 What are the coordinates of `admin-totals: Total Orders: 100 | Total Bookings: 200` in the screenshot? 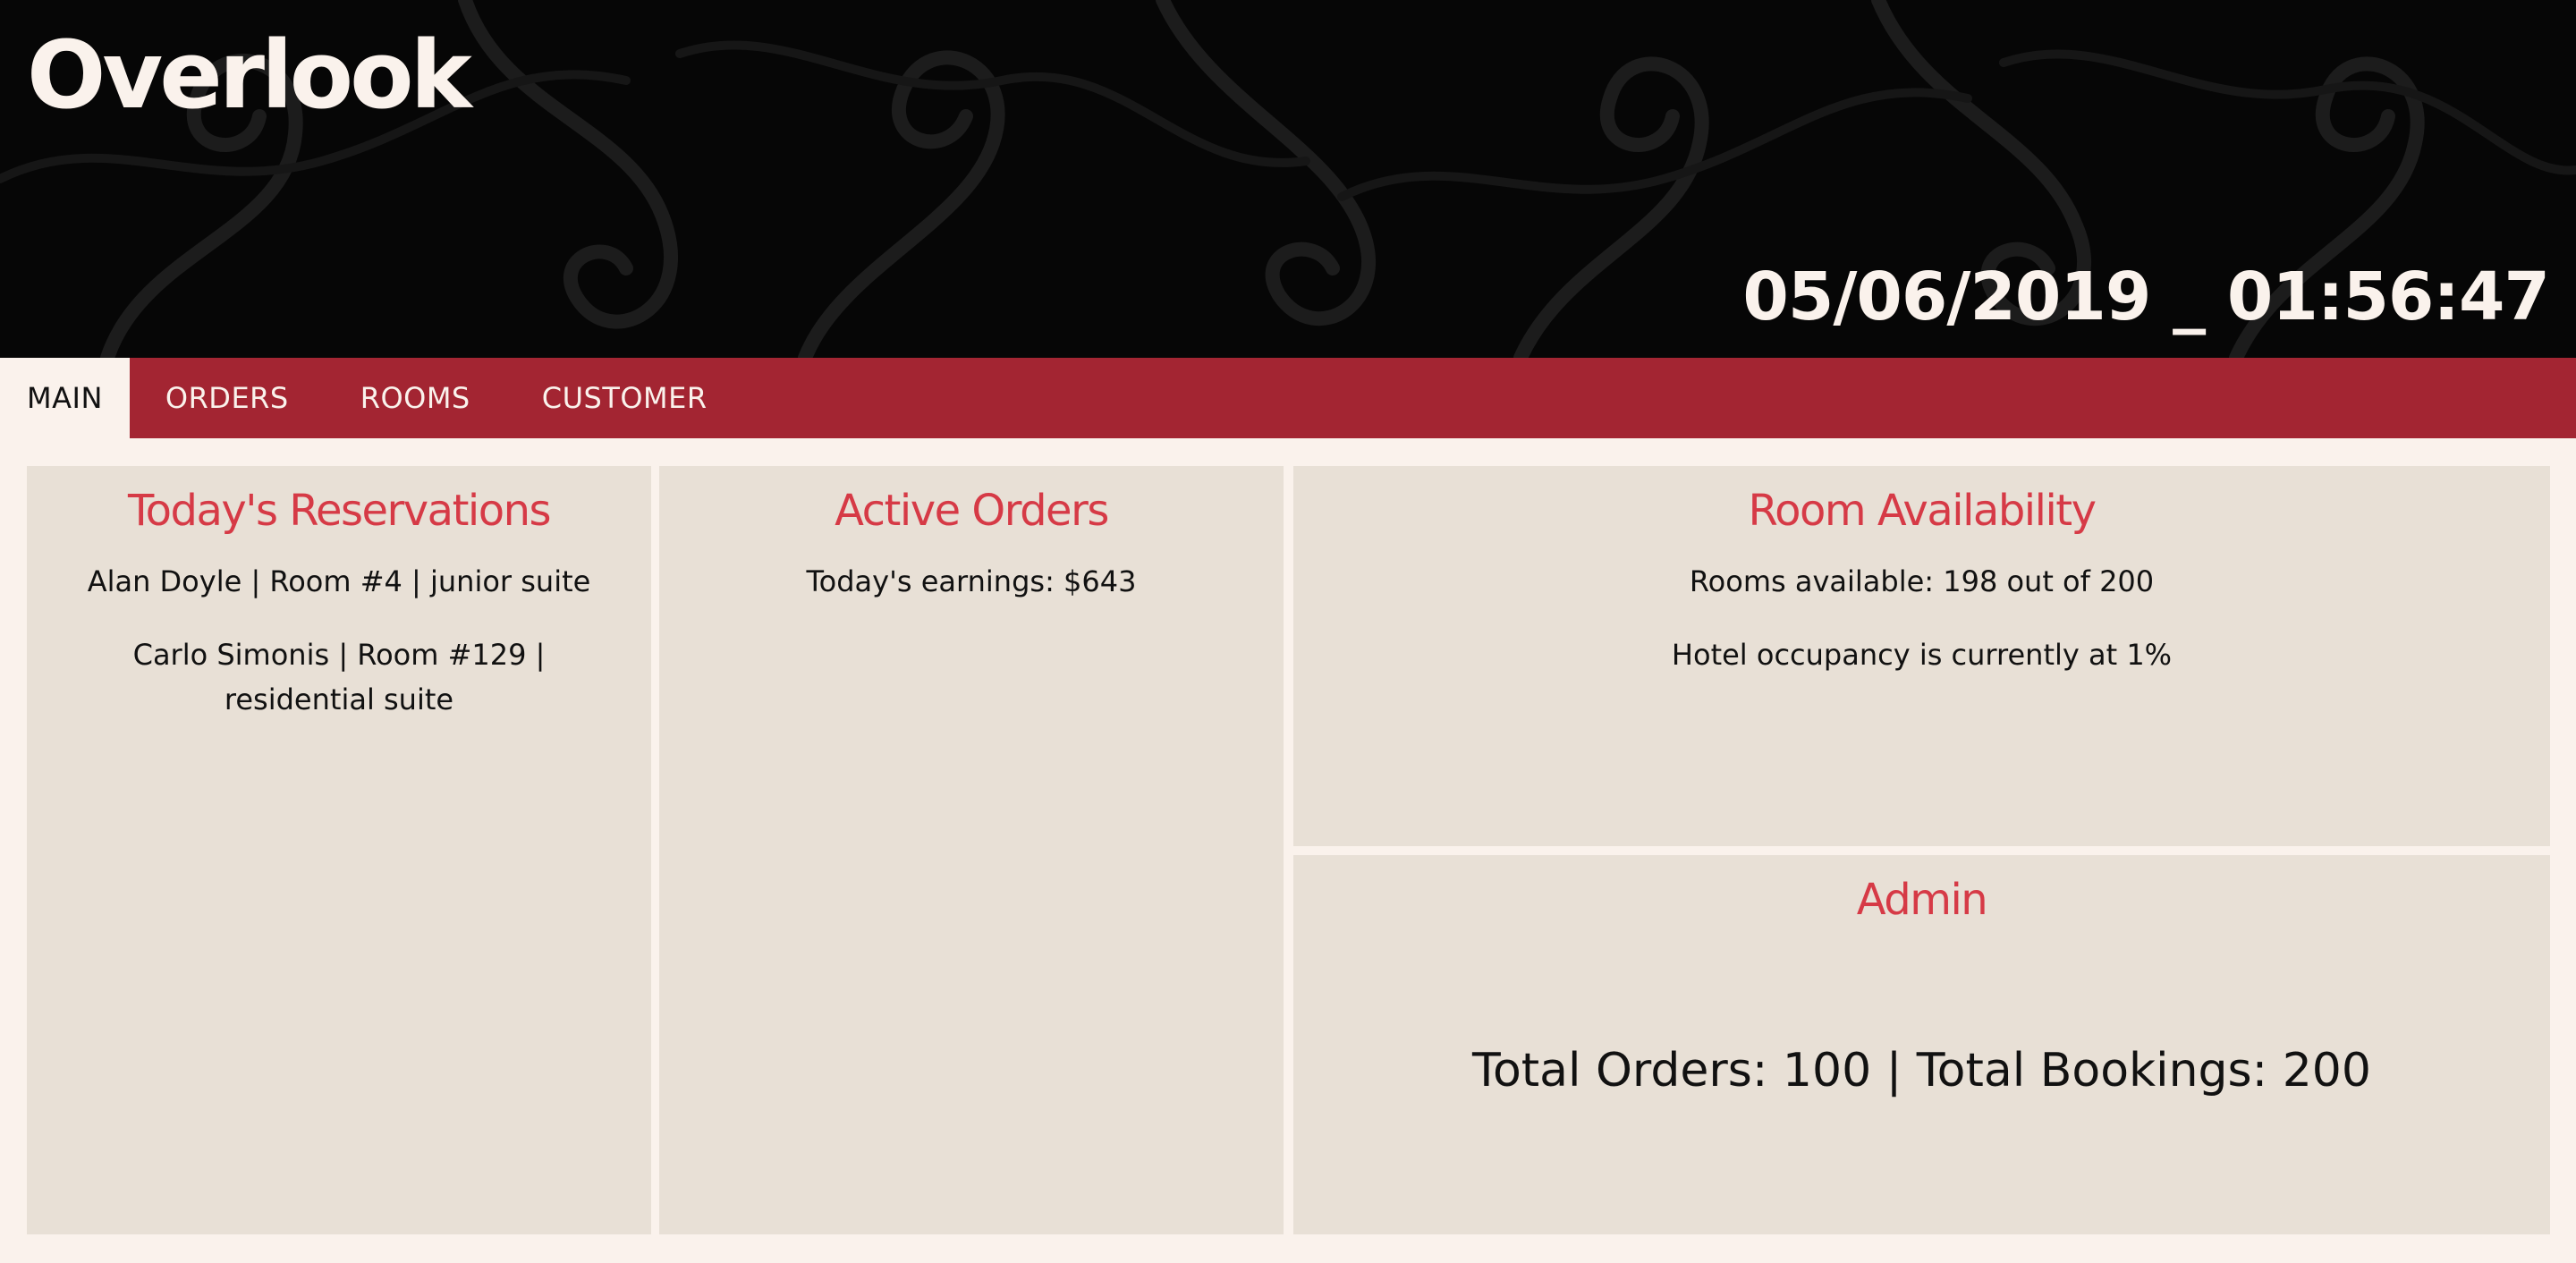 It's located at (1921, 1071).